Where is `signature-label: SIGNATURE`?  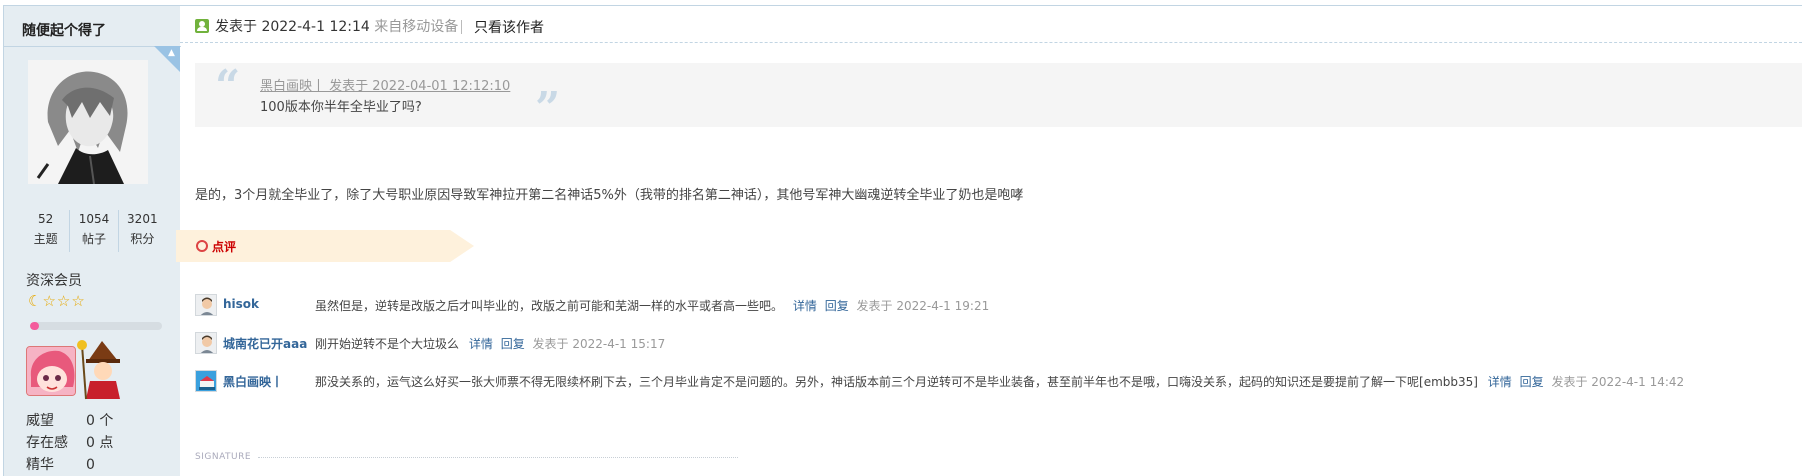
signature-label: SIGNATURE is located at coordinates (223, 457).